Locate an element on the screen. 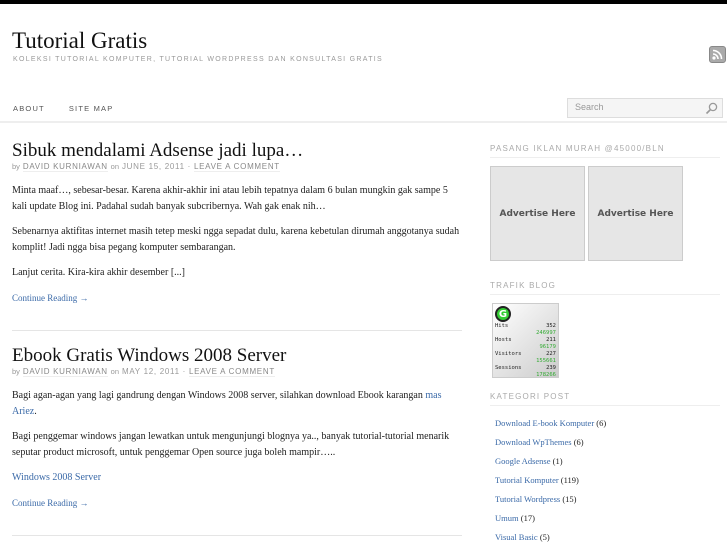  site-title: Tutorial Gratis is located at coordinates (79, 41).